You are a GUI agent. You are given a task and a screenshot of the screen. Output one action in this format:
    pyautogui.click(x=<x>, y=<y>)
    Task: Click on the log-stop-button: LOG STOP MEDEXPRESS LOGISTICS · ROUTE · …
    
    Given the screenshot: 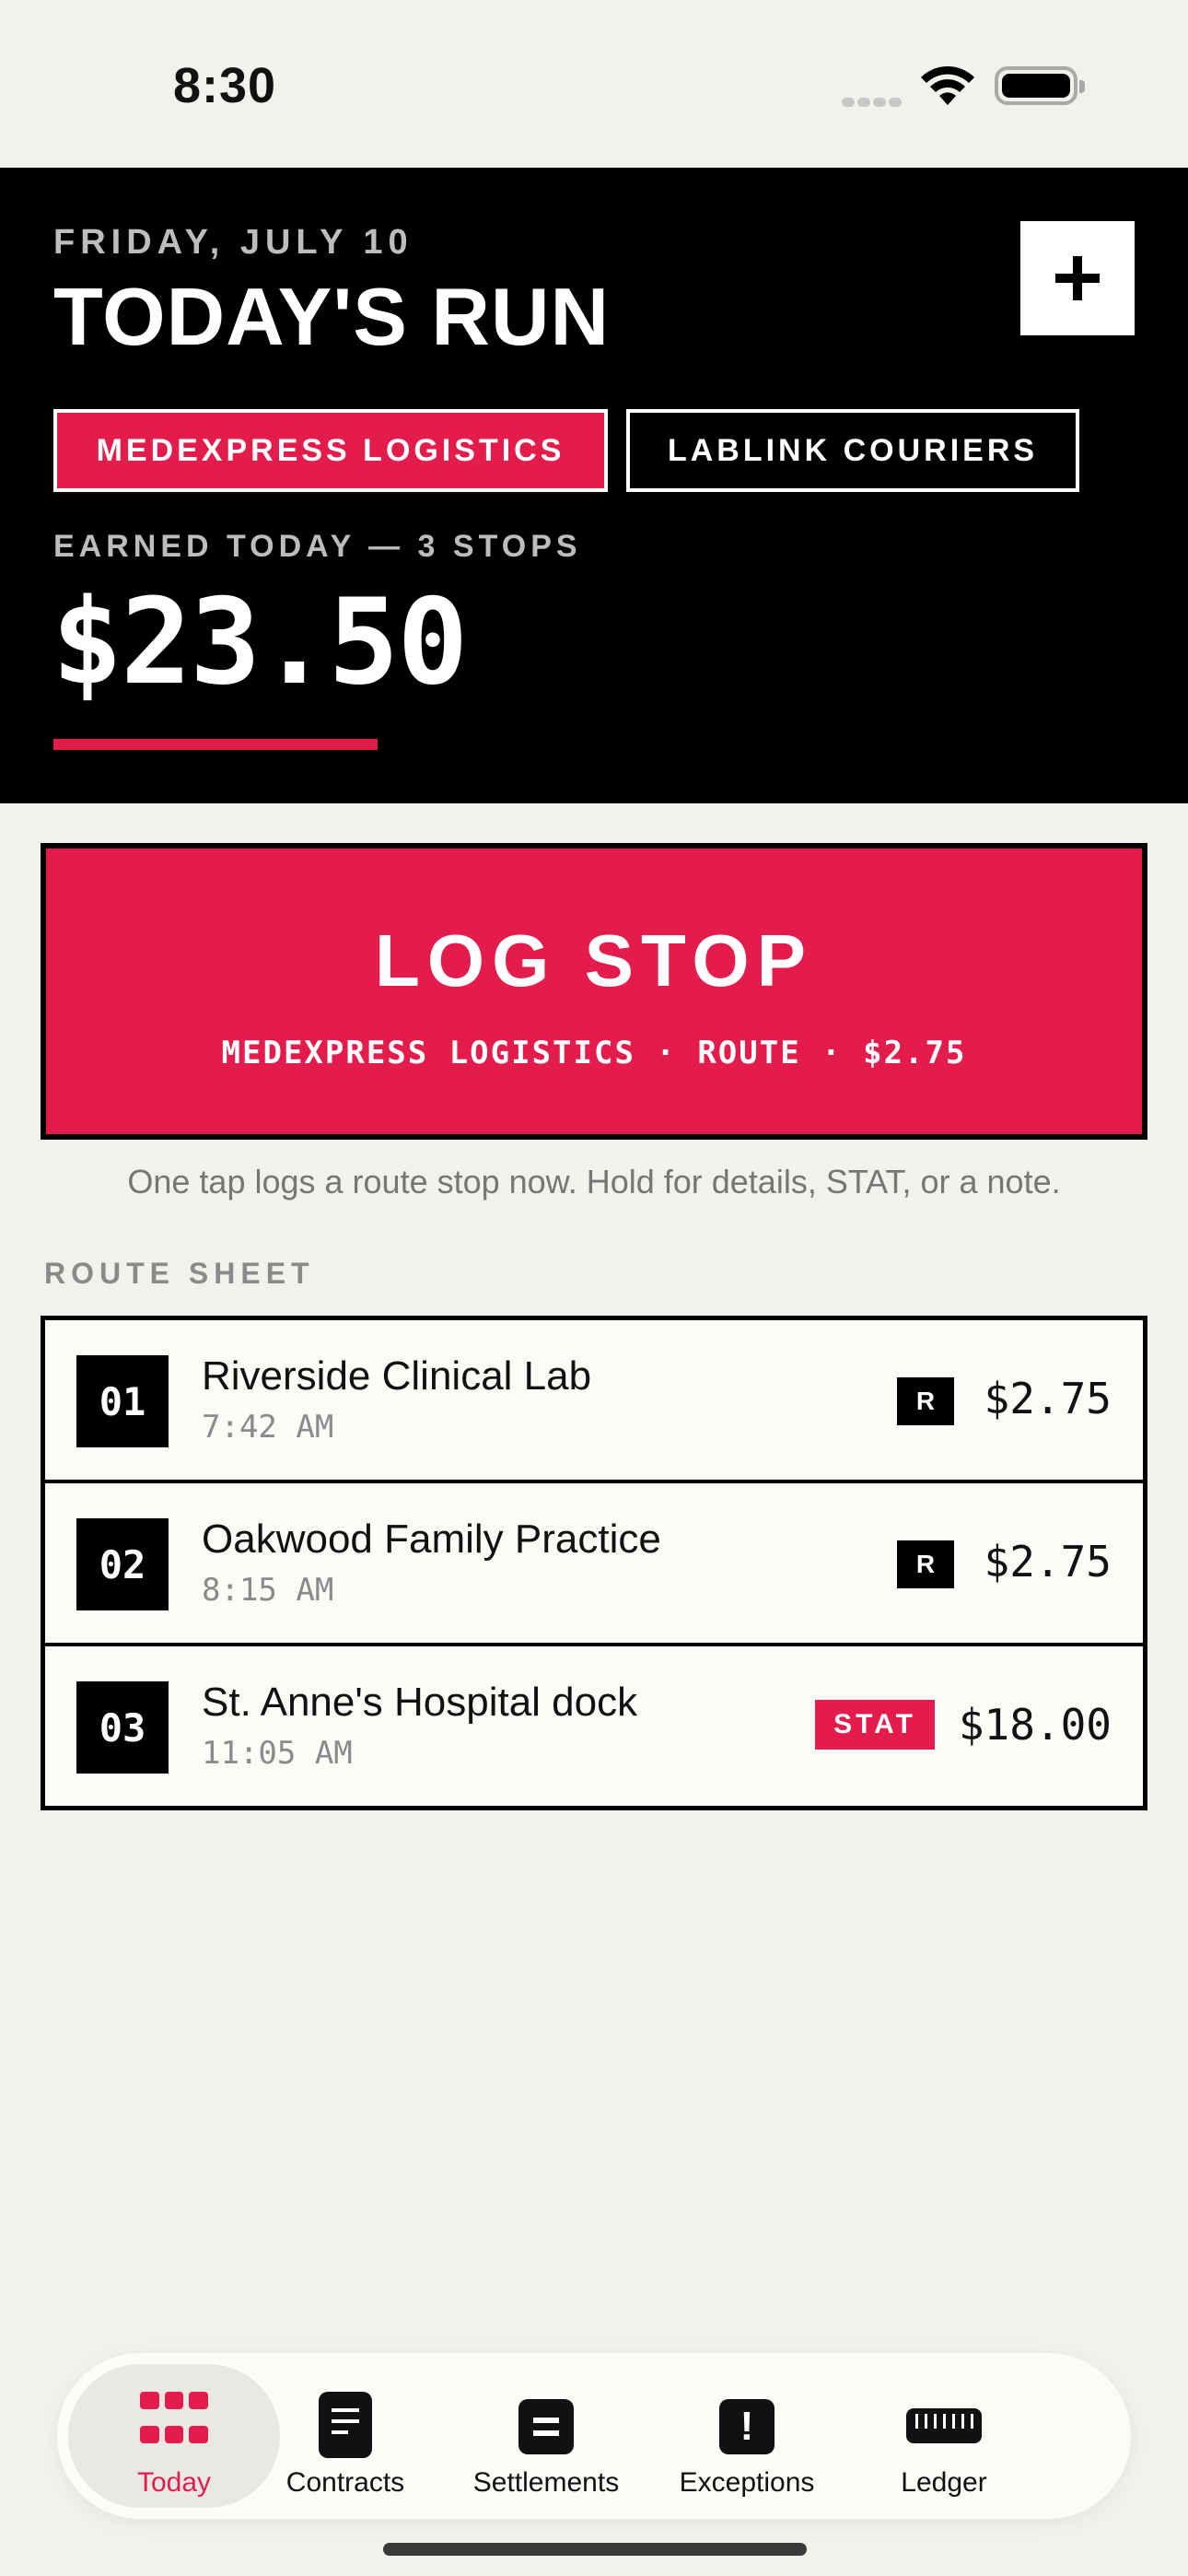 What is the action you would take?
    pyautogui.click(x=594, y=991)
    